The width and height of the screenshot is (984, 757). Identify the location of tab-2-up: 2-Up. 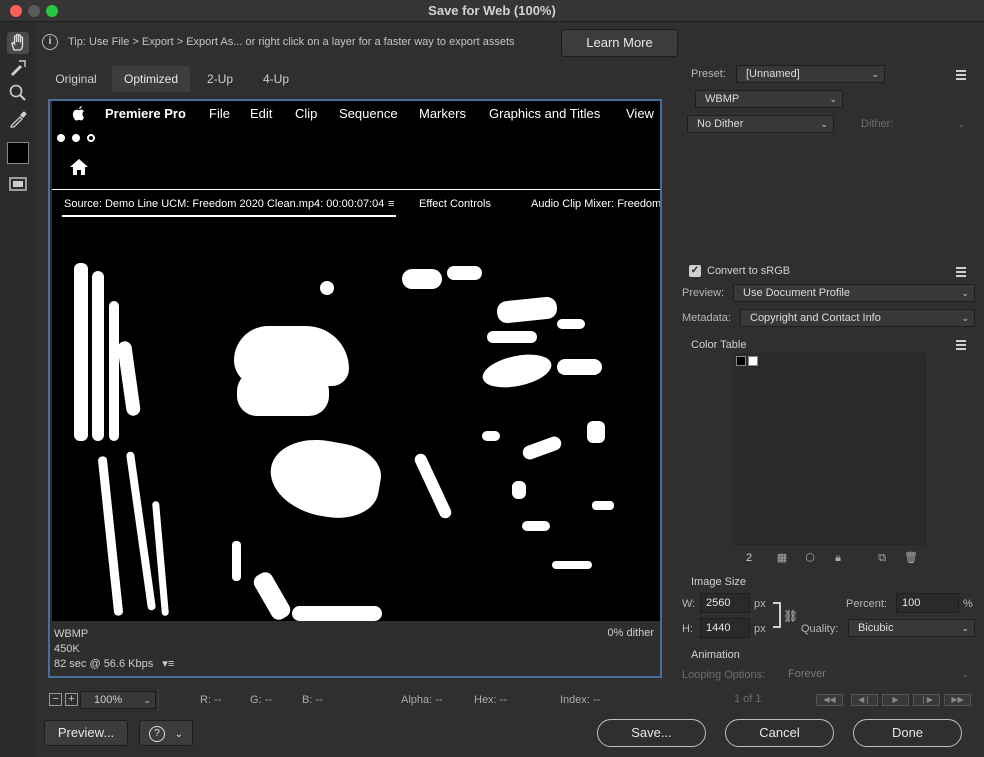
(220, 79).